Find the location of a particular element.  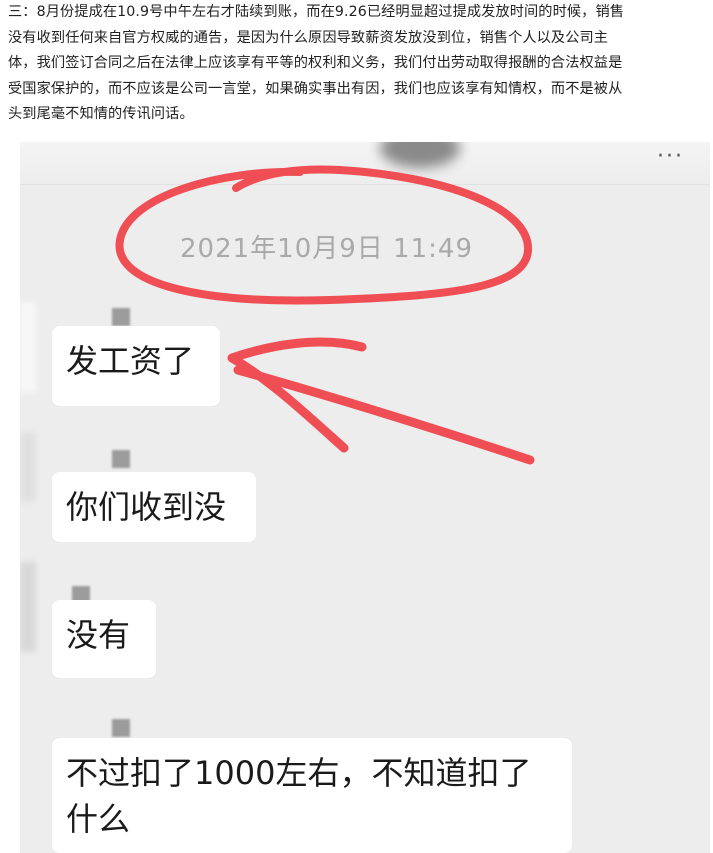

red-arrow-shaft is located at coordinates (384, 415).